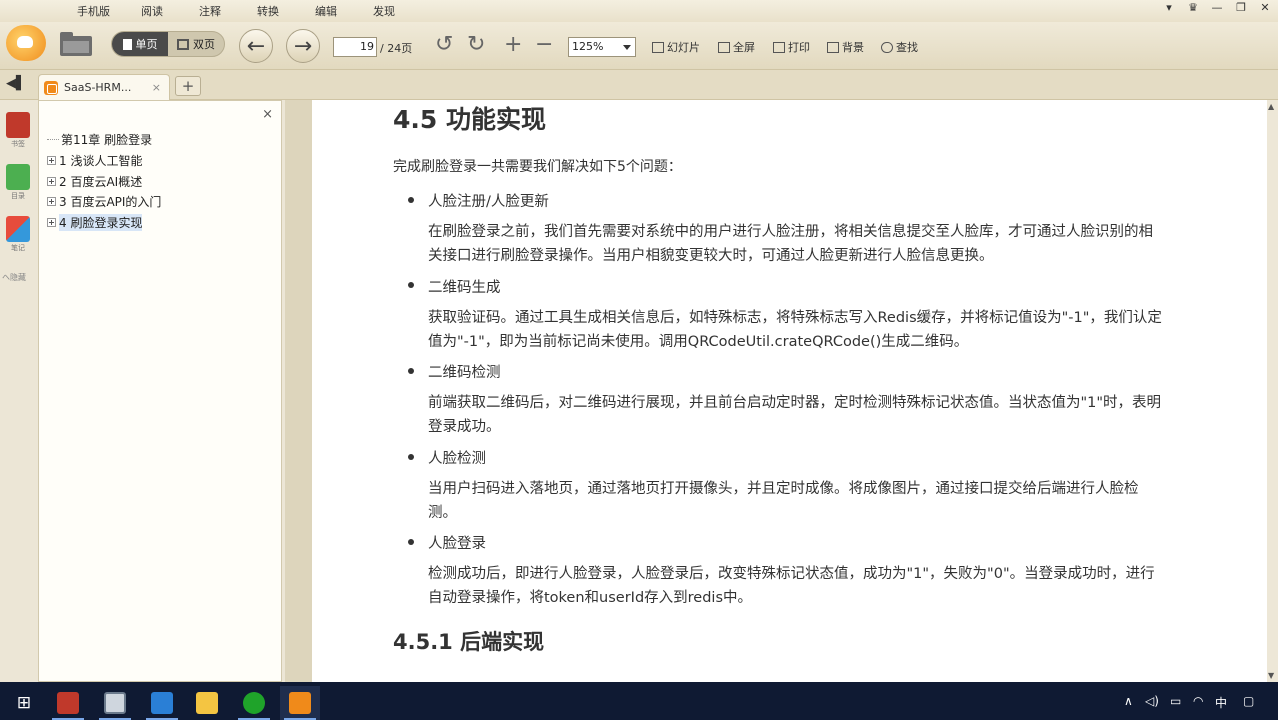 This screenshot has height=720, width=1278. Describe the element at coordinates (1128, 701) in the screenshot. I see `tray-chevron-icon: ∧` at that location.